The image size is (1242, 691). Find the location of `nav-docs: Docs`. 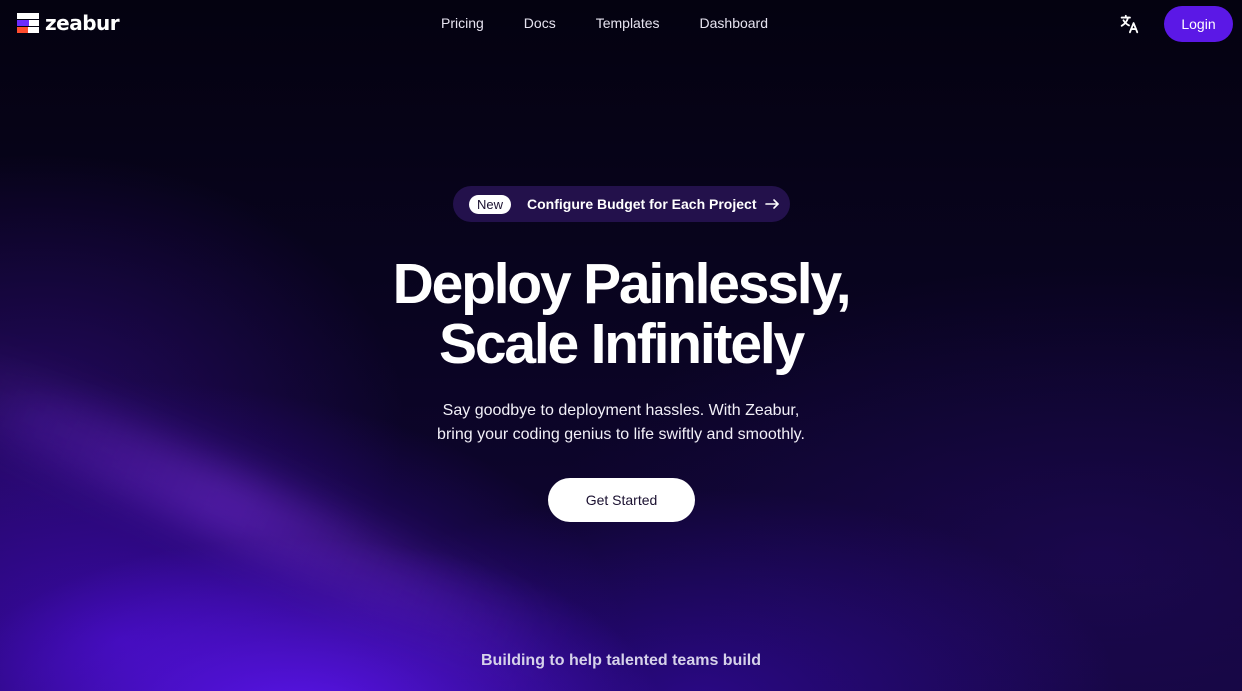

nav-docs: Docs is located at coordinates (540, 23).